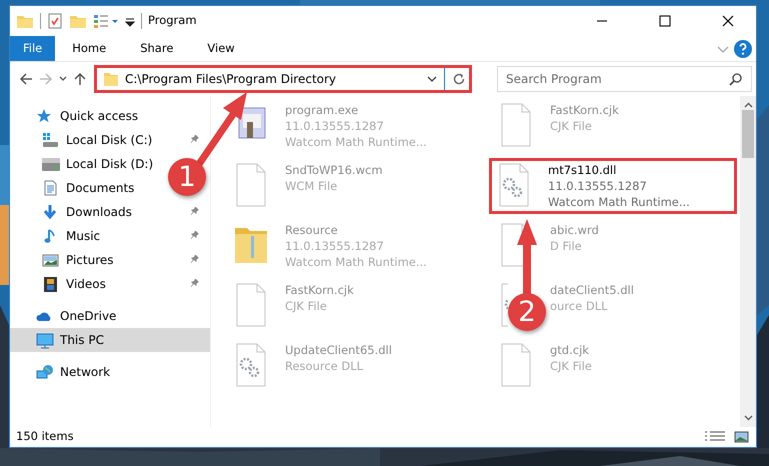 Image resolution: width=769 pixels, height=466 pixels. I want to click on scroll-up-icon, so click(748, 105).